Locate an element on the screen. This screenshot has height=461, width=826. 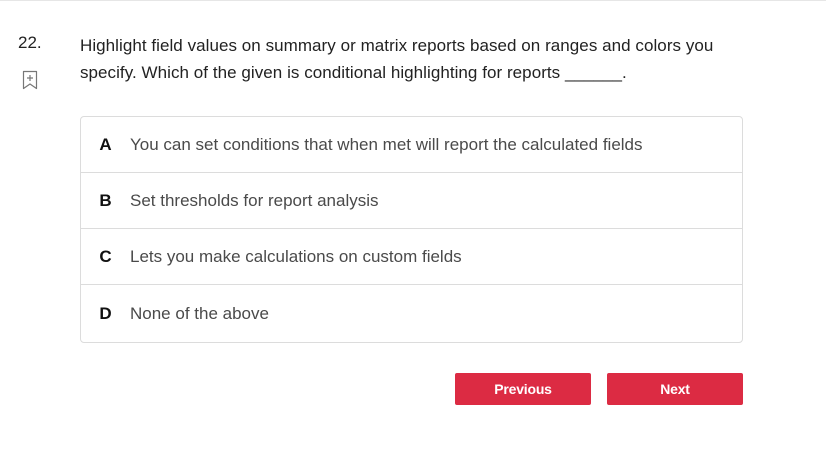
option-text: None of the above is located at coordinates (199, 313).